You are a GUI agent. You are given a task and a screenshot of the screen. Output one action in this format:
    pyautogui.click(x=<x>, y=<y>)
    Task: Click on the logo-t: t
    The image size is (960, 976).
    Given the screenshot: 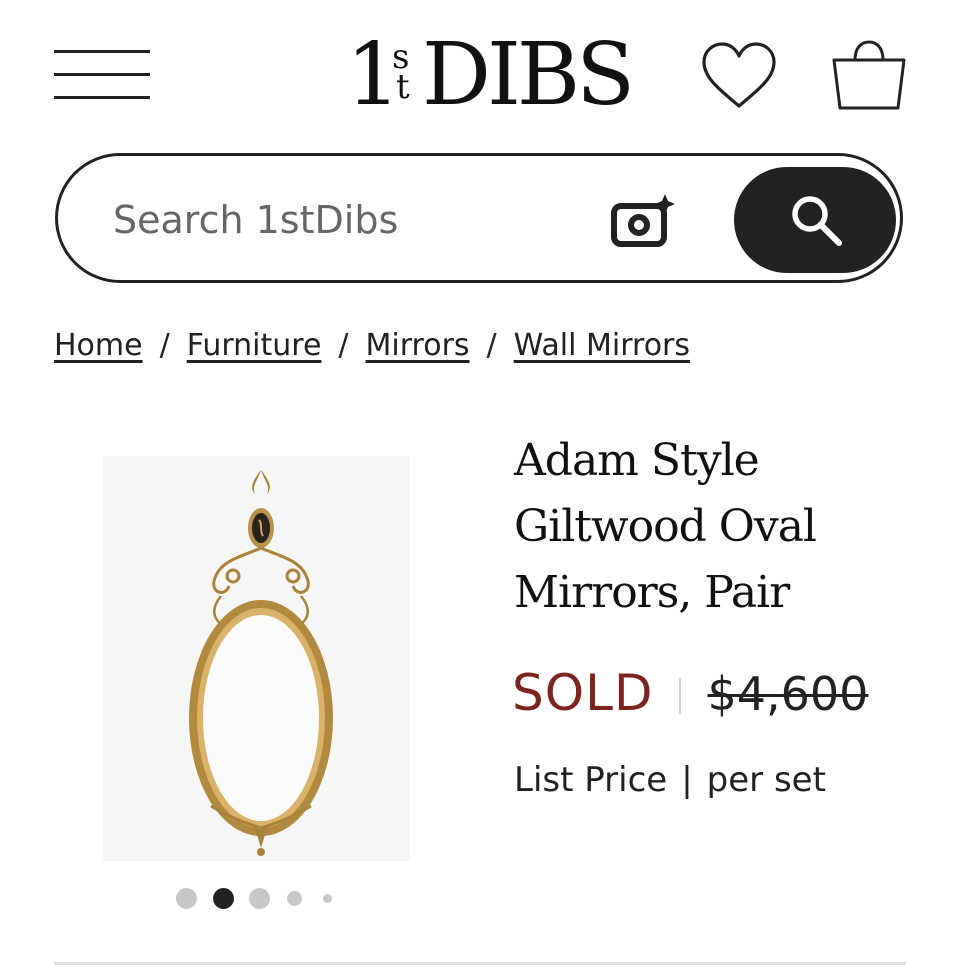 What is the action you would take?
    pyautogui.click(x=403, y=87)
    